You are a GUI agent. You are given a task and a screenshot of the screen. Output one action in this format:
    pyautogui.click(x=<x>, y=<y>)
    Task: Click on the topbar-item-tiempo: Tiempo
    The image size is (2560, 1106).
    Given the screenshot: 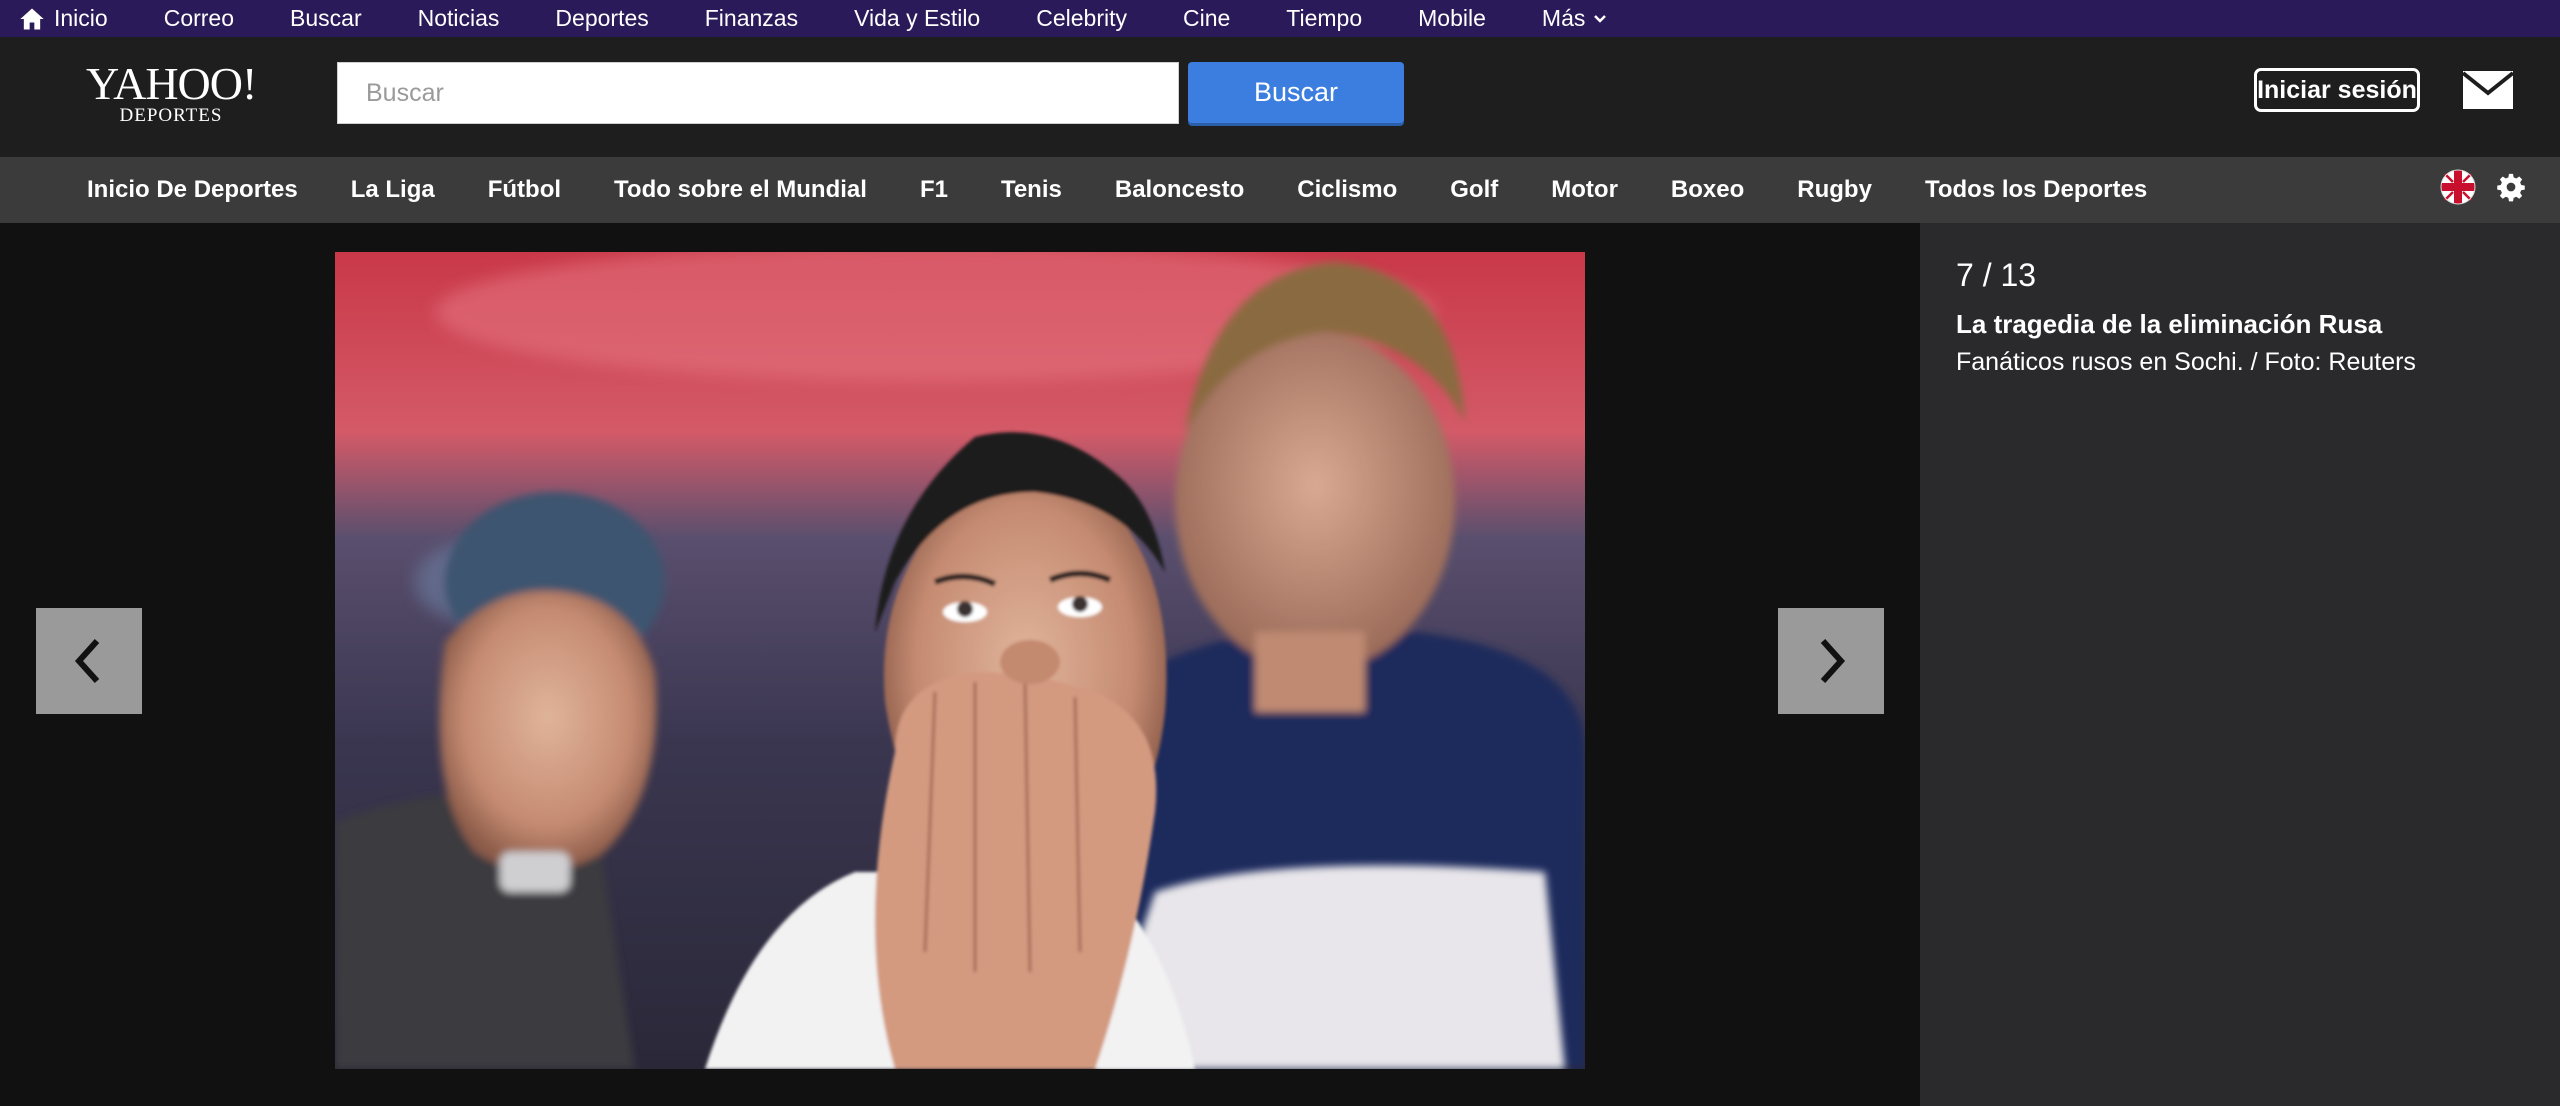 What is the action you would take?
    pyautogui.click(x=1324, y=18)
    